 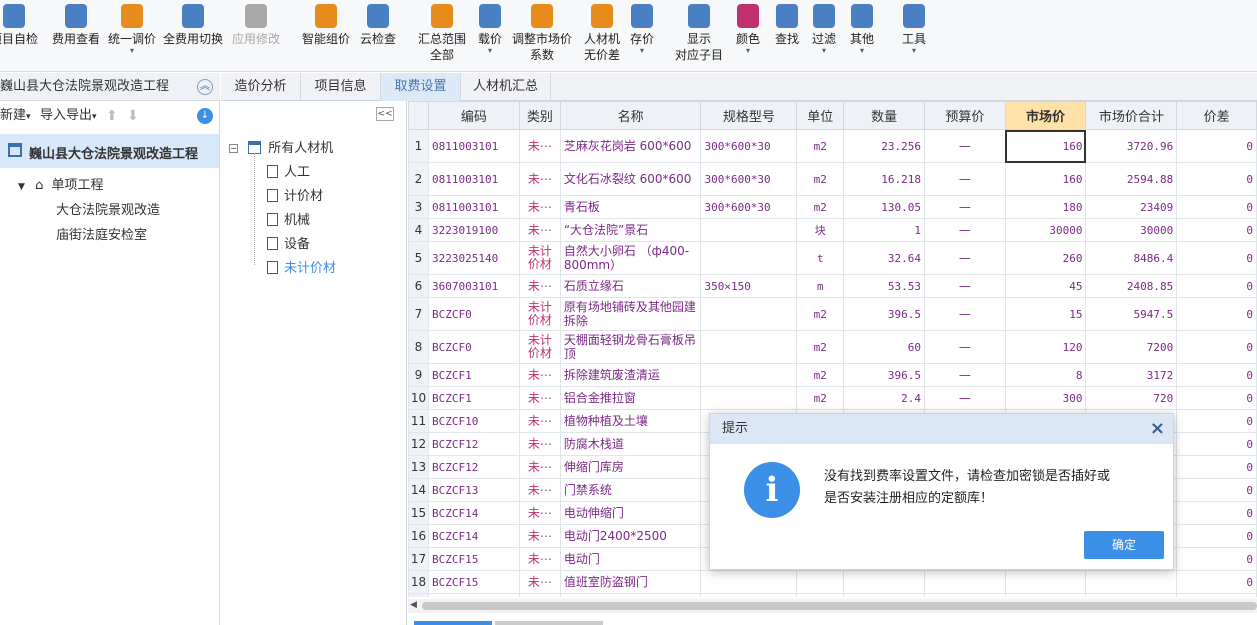 I want to click on cell-unit: t, so click(x=820, y=258).